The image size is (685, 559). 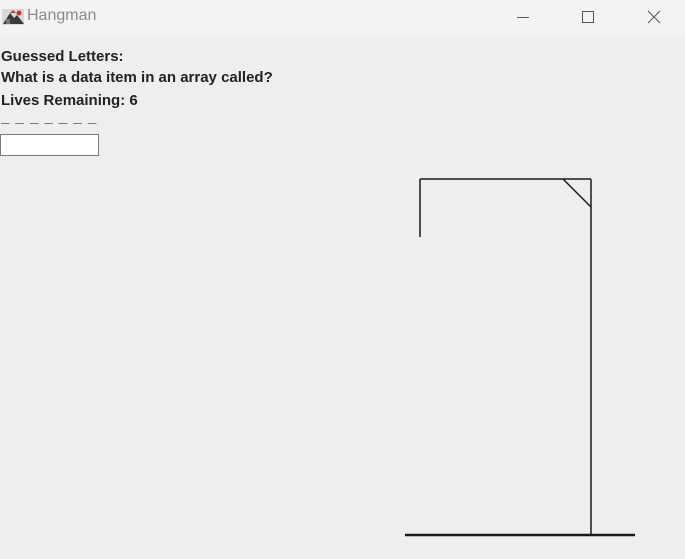 I want to click on minimize-button, so click(x=523, y=17).